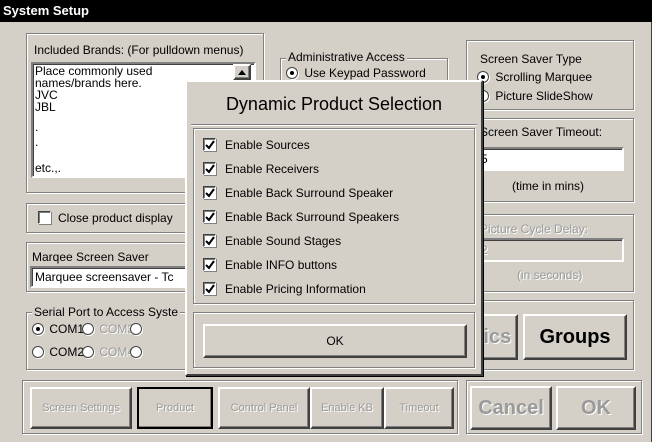 Image resolution: width=659 pixels, height=442 pixels. I want to click on enable-receivers-label: Enable Receivers, so click(272, 169).